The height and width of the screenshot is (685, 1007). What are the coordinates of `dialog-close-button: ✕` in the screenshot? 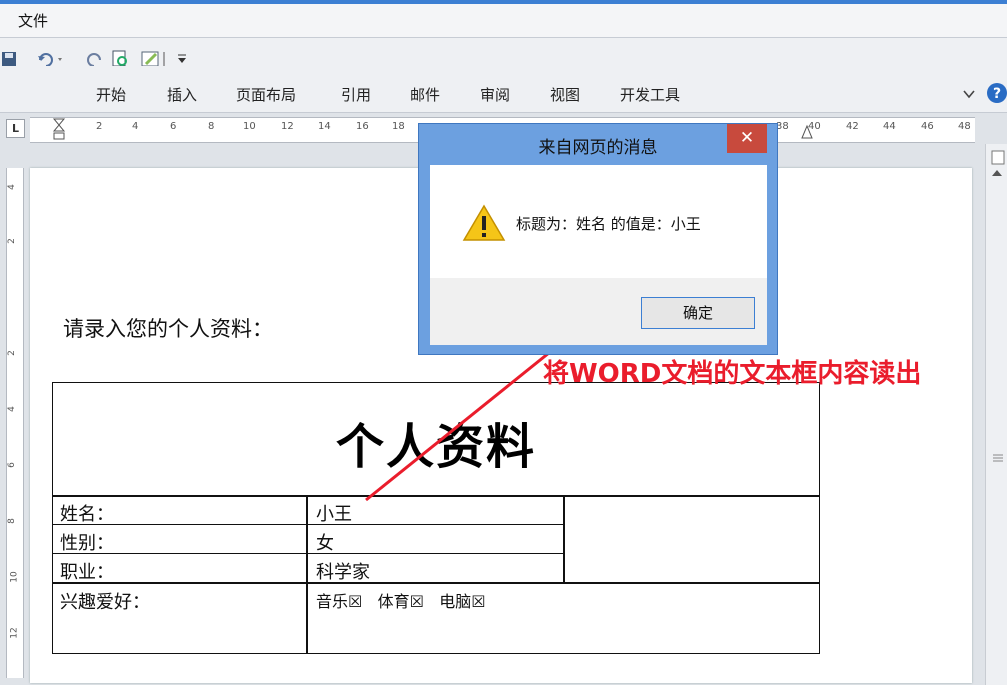 It's located at (747, 138).